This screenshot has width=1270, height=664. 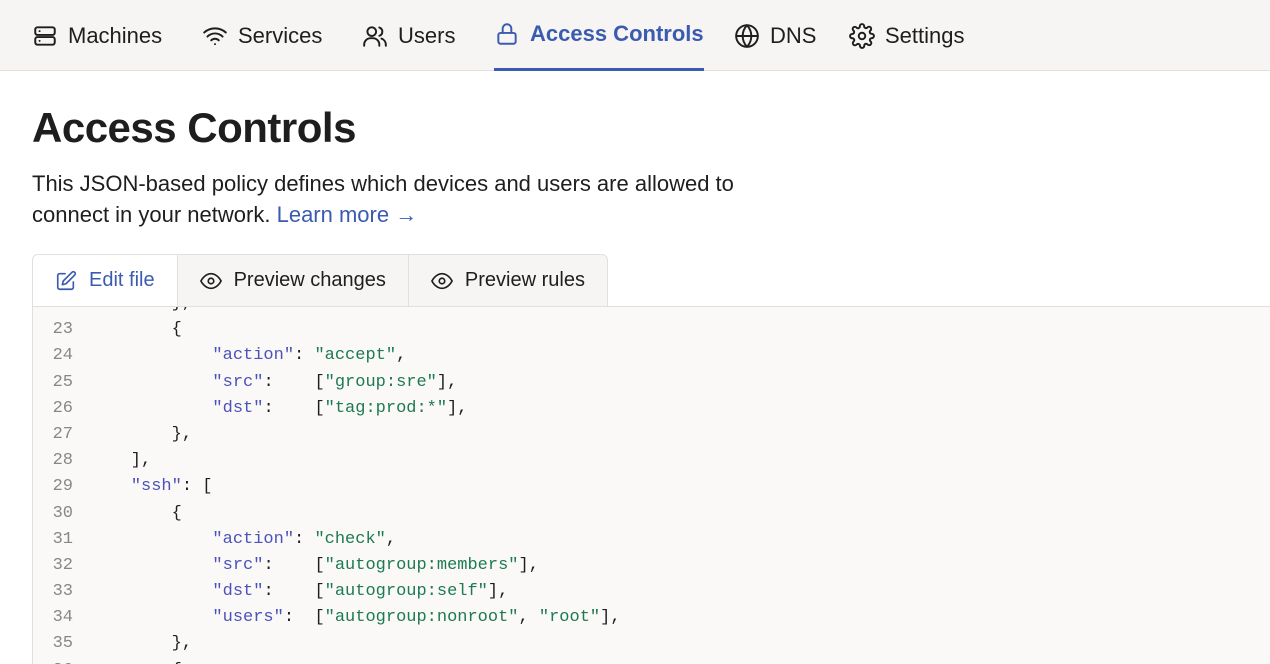 I want to click on code-text: "dst": ["tag:prod:*"],, so click(x=340, y=408).